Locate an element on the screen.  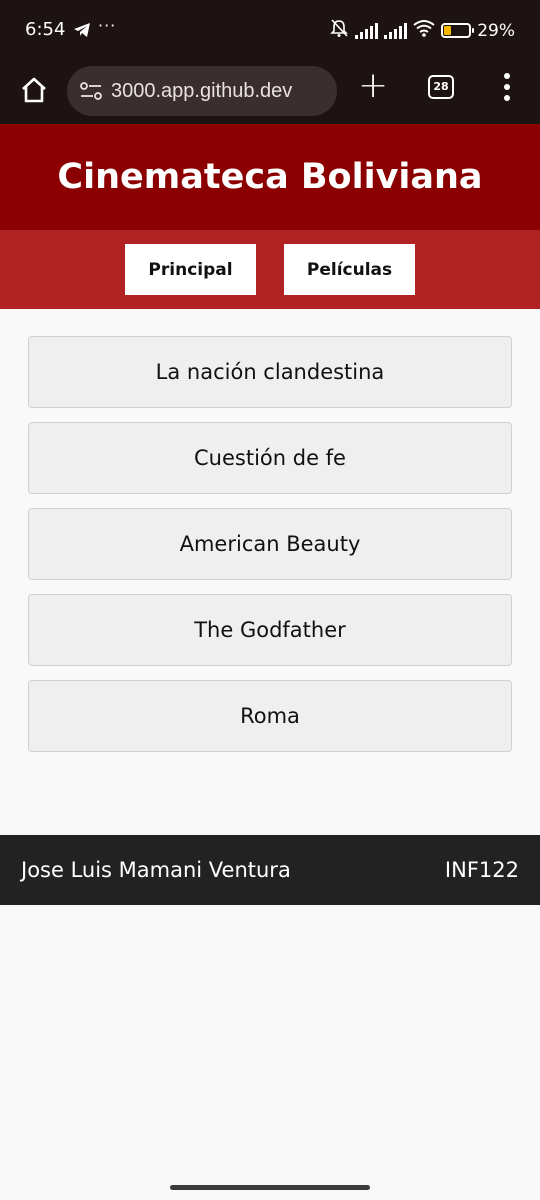
movie-item: American Beauty is located at coordinates (270, 544).